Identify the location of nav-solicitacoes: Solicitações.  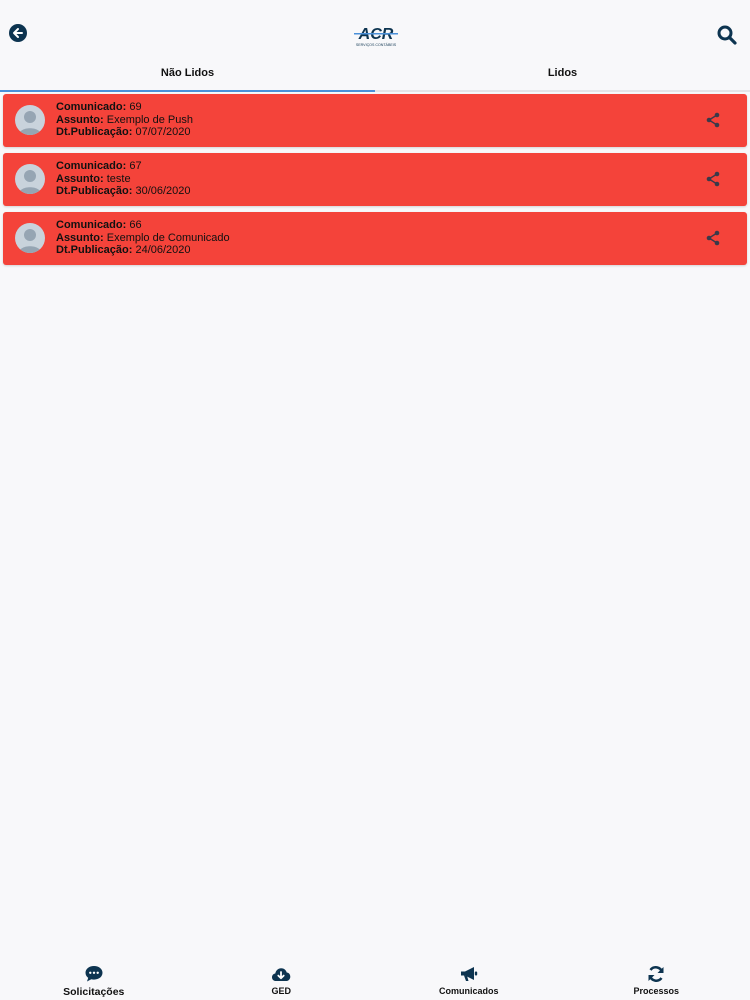
(94, 979).